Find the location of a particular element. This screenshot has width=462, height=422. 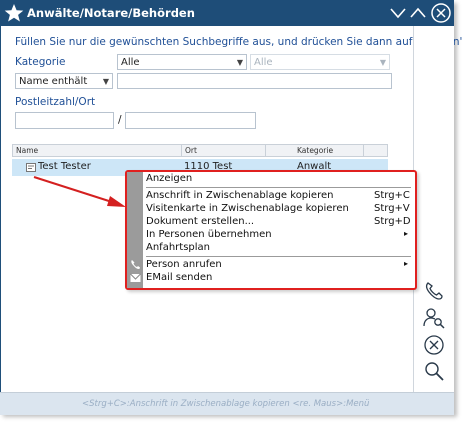

cell-name: Test Tester is located at coordinates (64, 166).